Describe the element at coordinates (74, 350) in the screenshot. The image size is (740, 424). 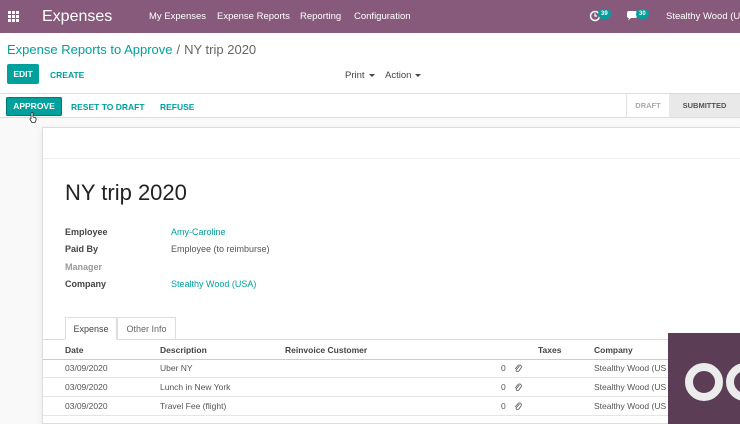
I see `column-date: Date` at that location.